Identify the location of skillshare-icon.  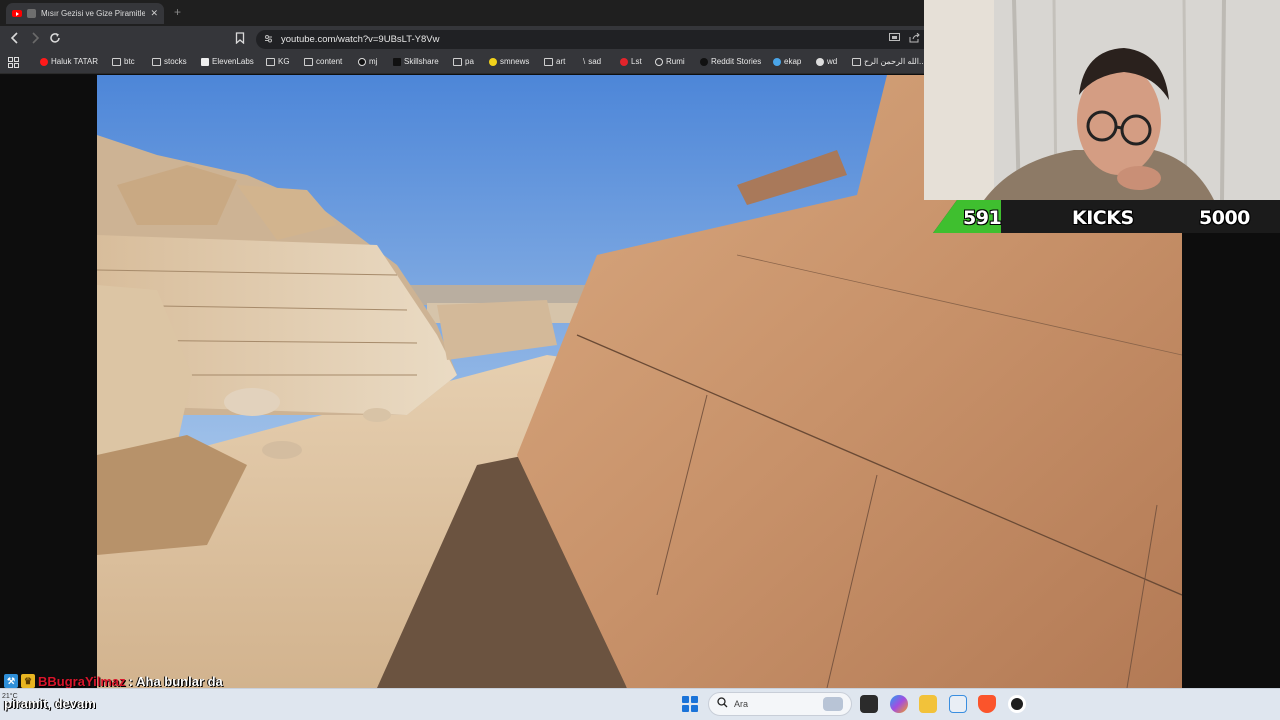
(397, 61).